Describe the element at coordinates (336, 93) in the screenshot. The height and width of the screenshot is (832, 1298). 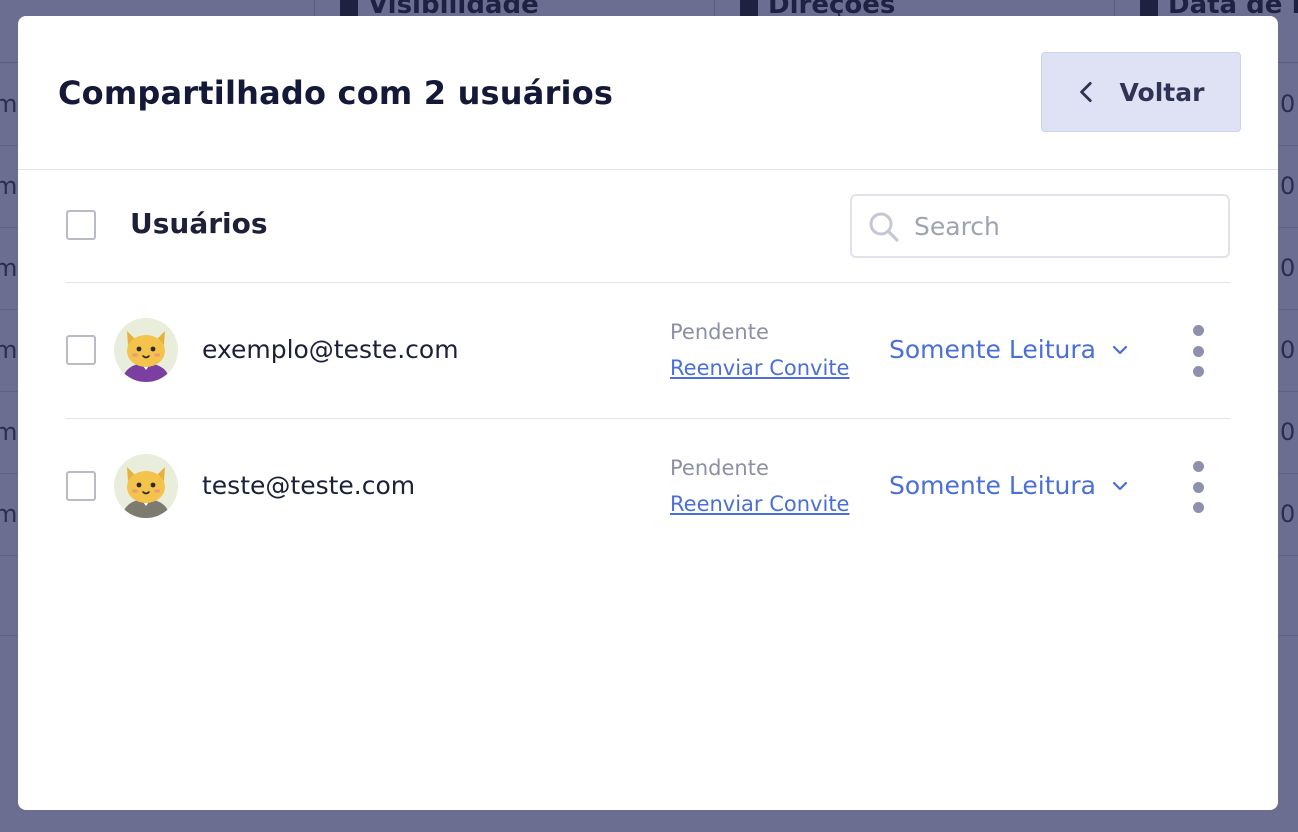
I see `modal-title: Compartilhado com 2 usuários` at that location.